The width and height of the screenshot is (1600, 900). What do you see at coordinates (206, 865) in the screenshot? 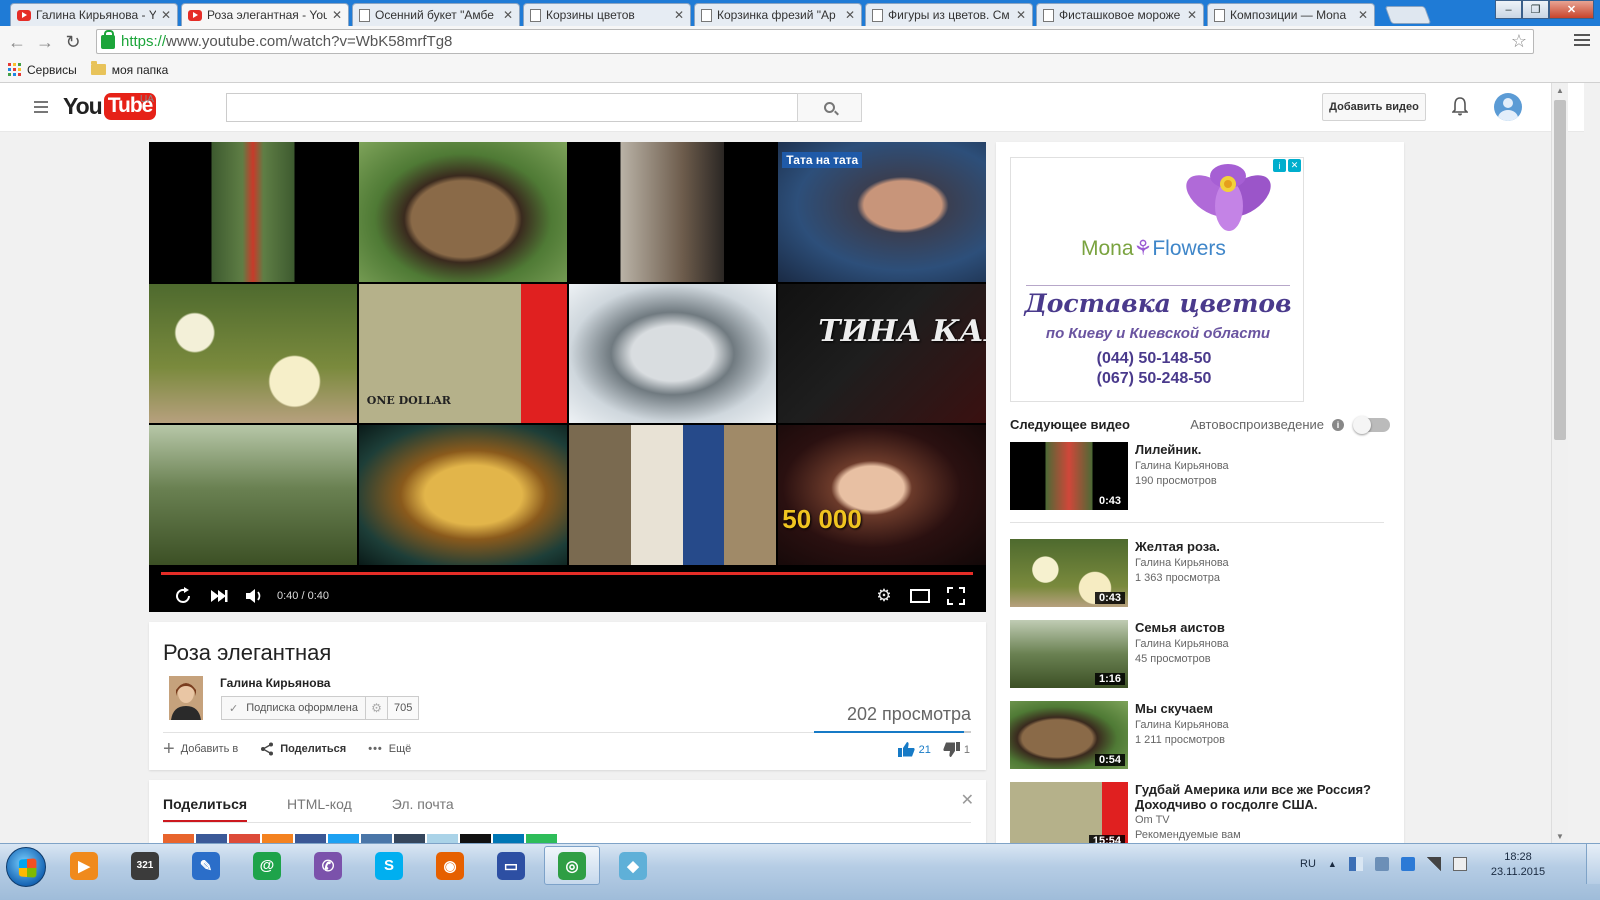
I see `taskbar-app-paint-editor: ✎` at bounding box center [206, 865].